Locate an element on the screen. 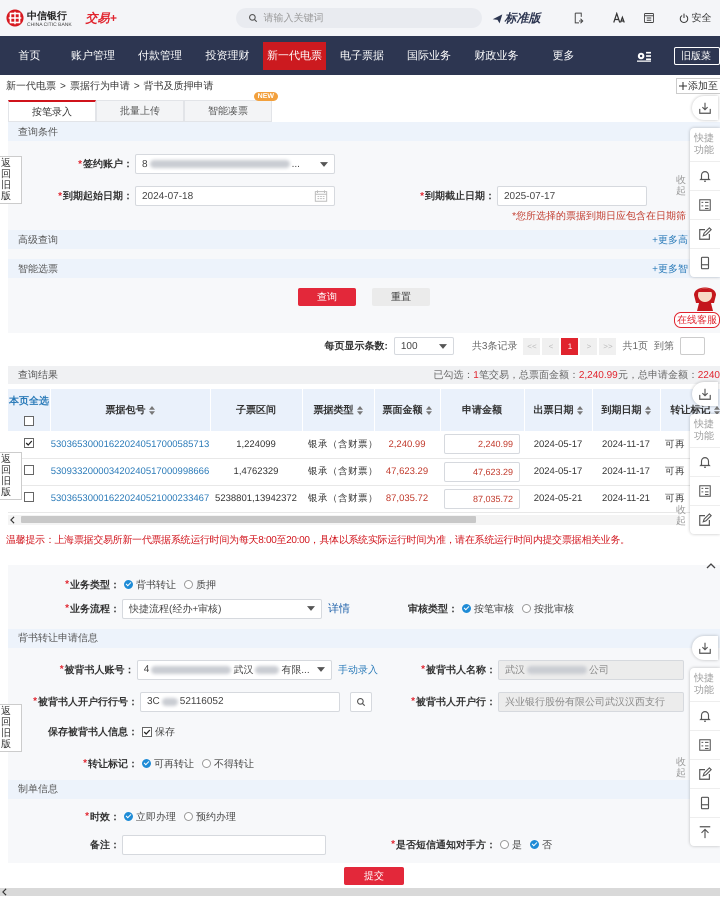 Image resolution: width=720 pixels, height=900 pixels. field-label: 被背书人开户行： is located at coordinates (456, 701).